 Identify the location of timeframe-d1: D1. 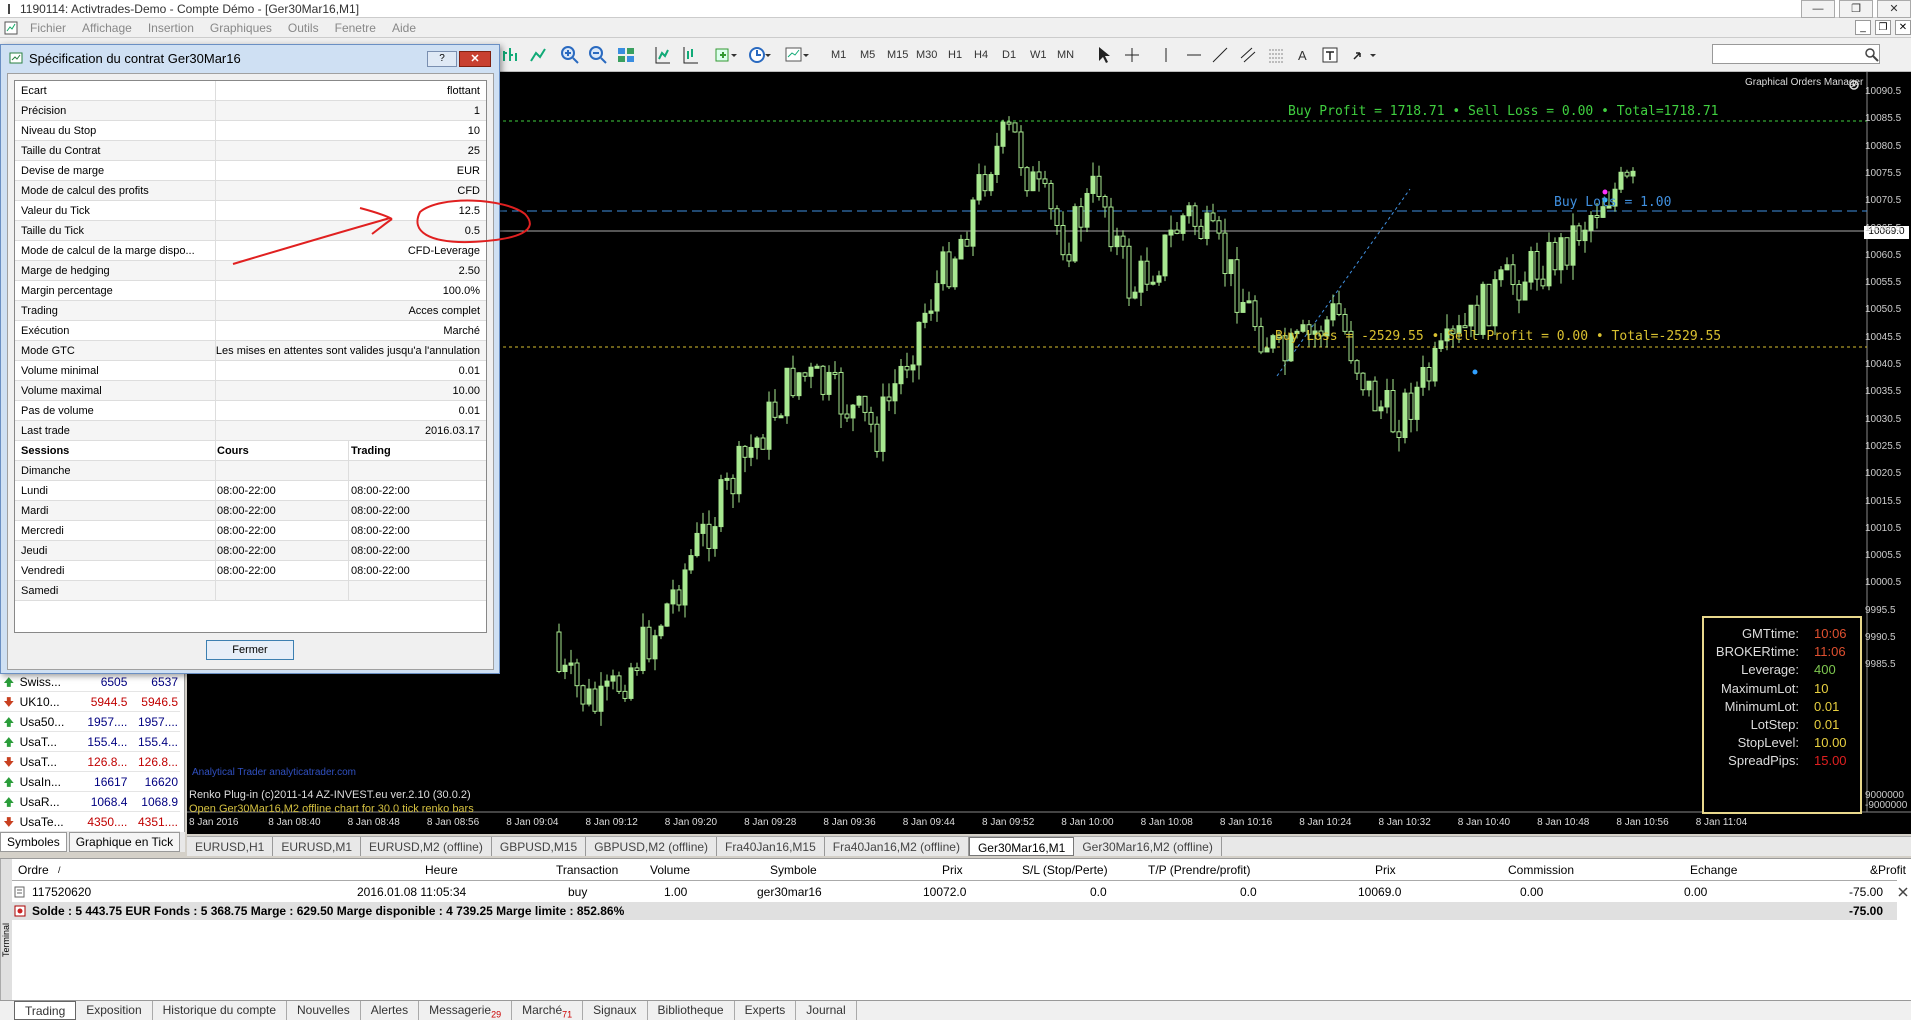
(1009, 55).